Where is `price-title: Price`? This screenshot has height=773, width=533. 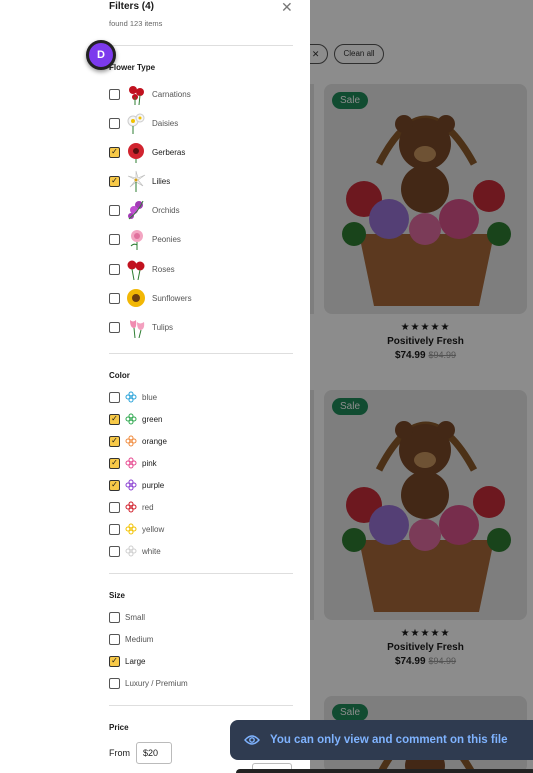
price-title: Price is located at coordinates (119, 727).